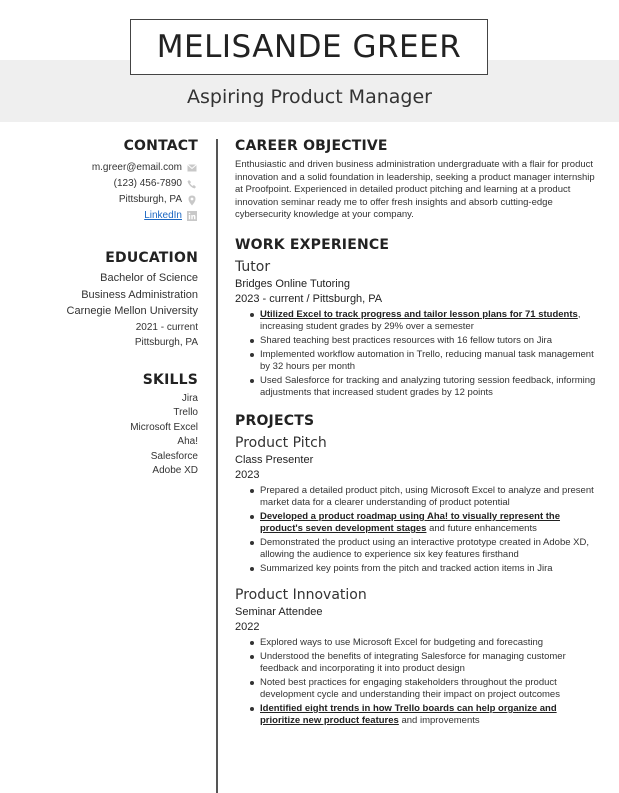  I want to click on linkedin-icon, so click(192, 216).